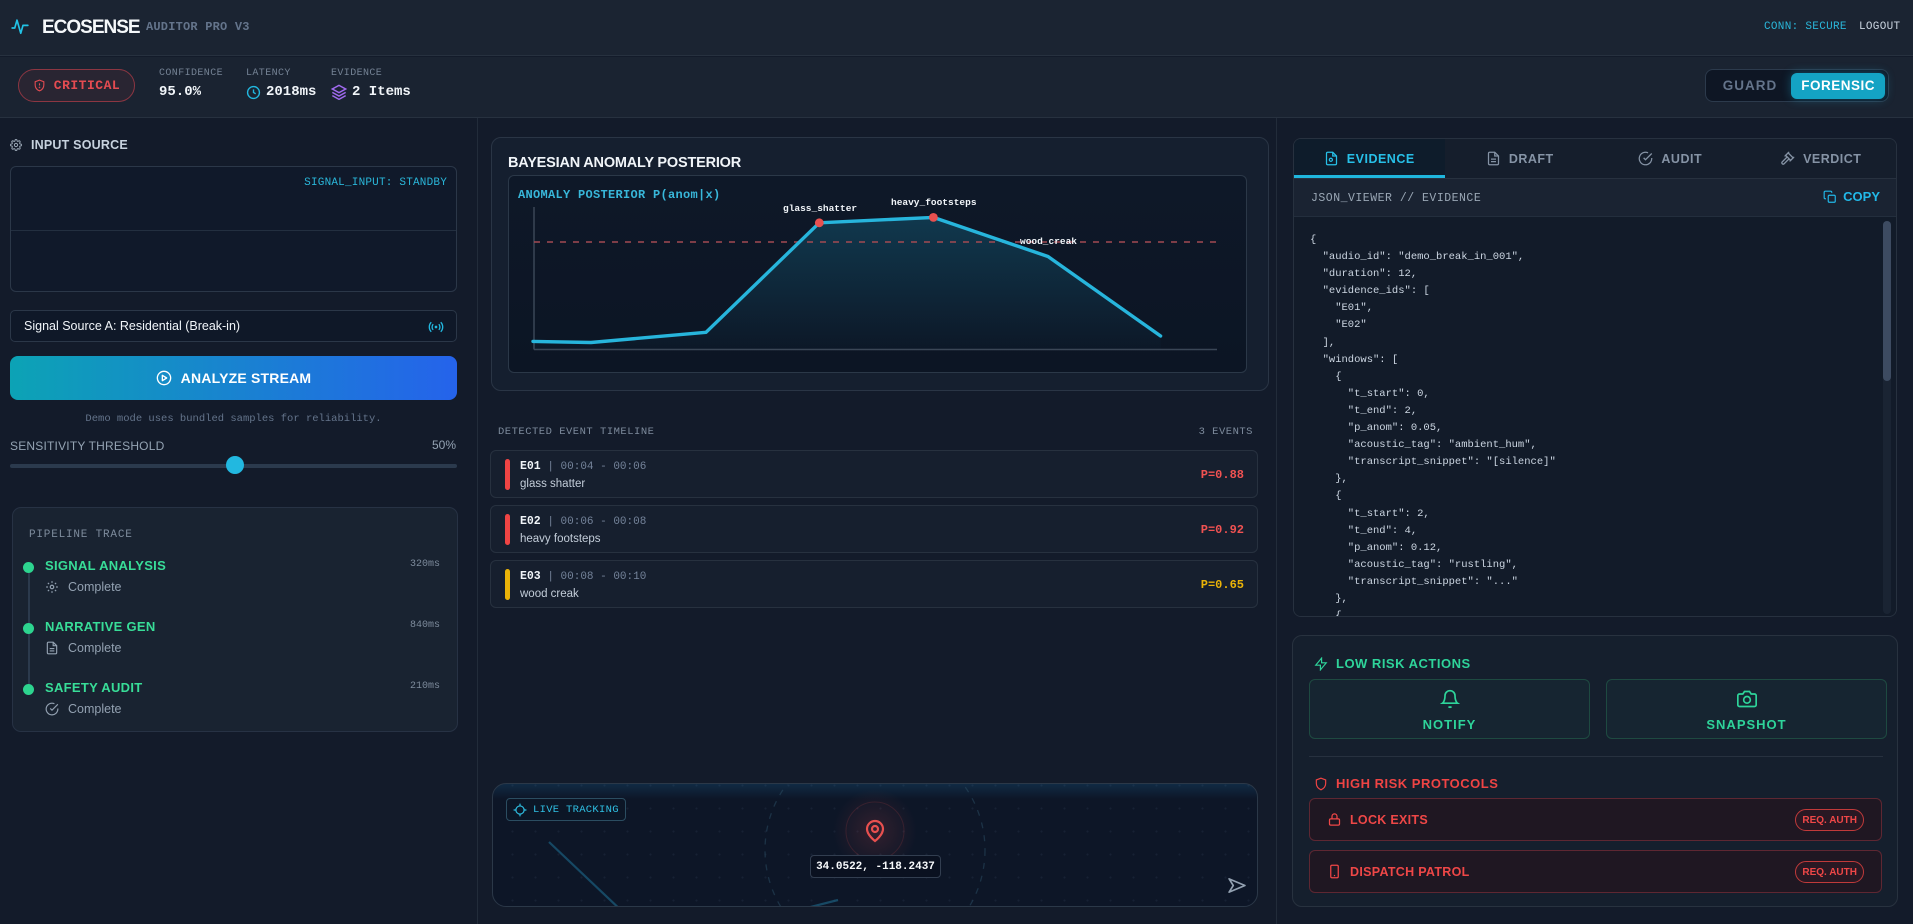 Image resolution: width=1913 pixels, height=924 pixels. Describe the element at coordinates (1048, 241) in the screenshot. I see `svg-text: wood_creak` at that location.